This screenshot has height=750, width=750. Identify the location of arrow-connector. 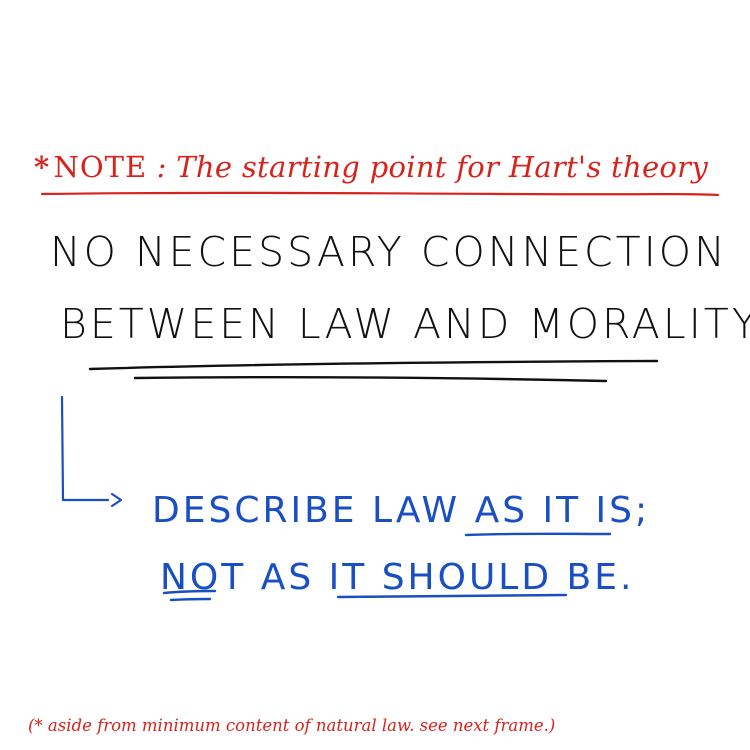
(85, 448).